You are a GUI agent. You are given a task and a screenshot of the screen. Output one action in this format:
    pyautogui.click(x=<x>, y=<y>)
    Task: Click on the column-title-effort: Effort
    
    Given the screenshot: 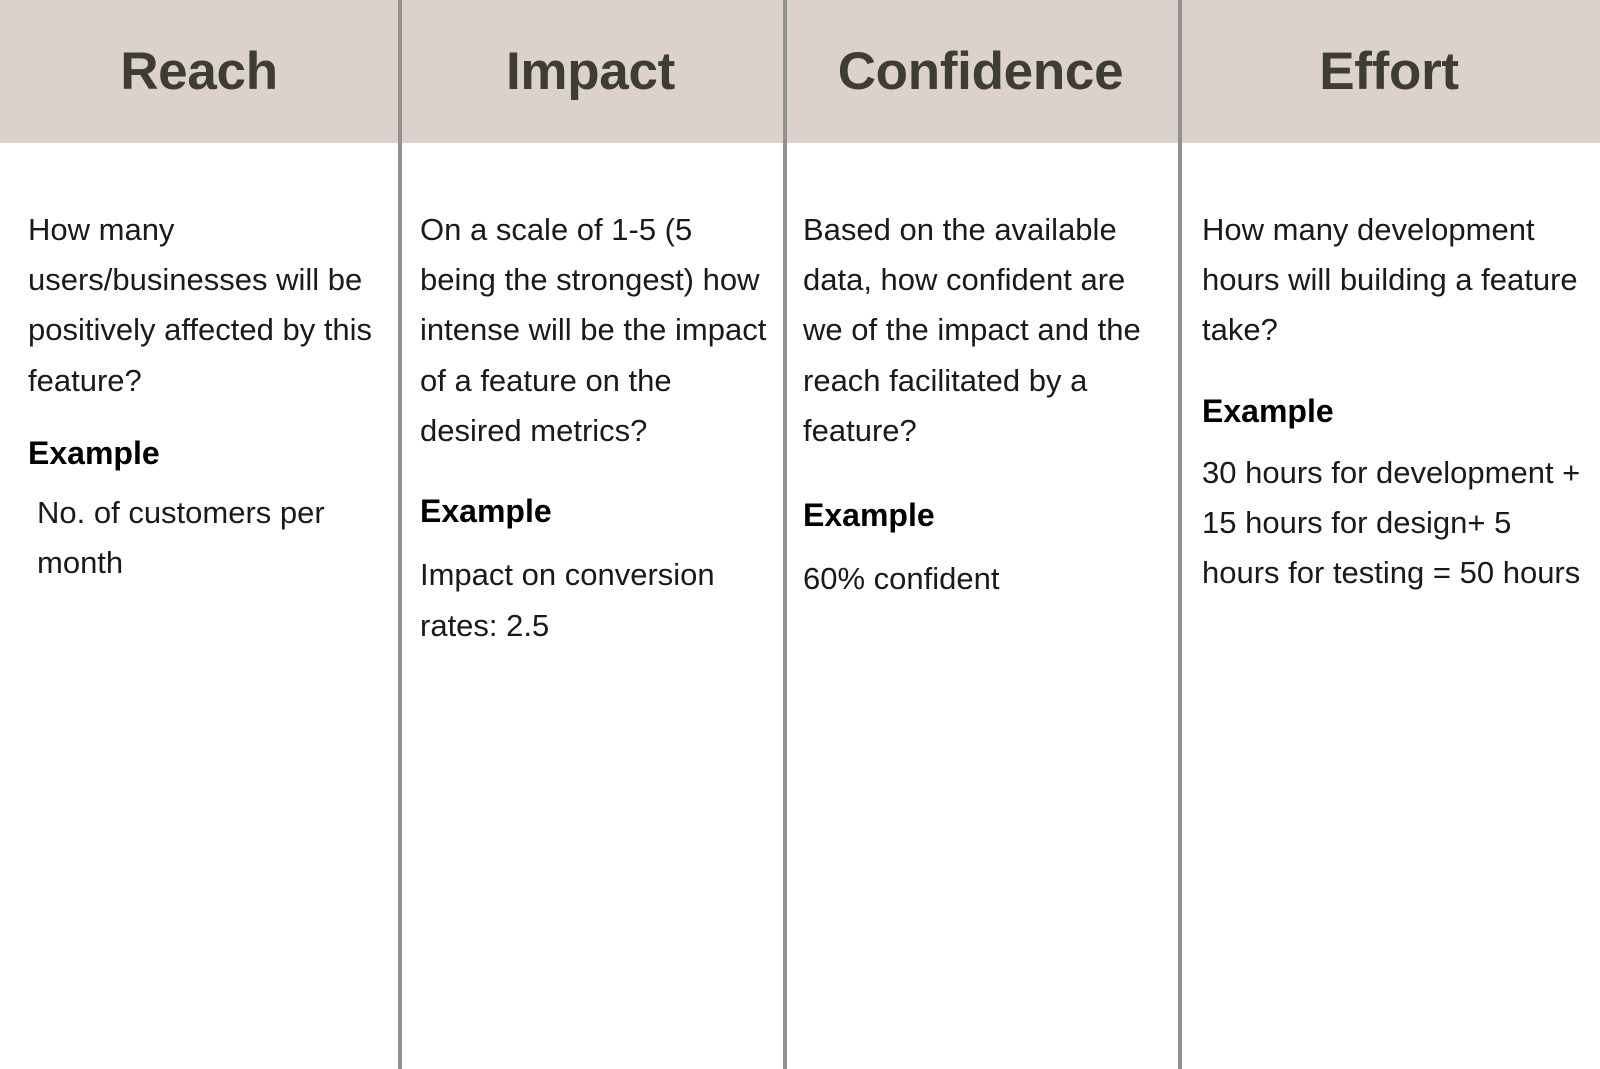 What is the action you would take?
    pyautogui.click(x=1389, y=71)
    